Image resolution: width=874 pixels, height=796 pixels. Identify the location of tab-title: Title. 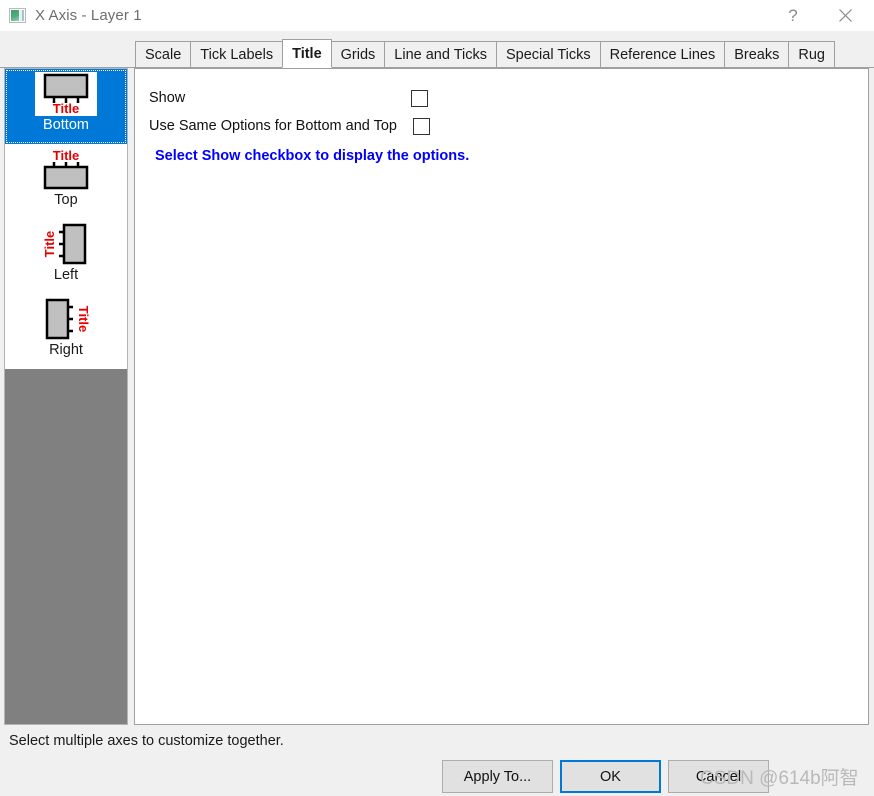
(307, 53).